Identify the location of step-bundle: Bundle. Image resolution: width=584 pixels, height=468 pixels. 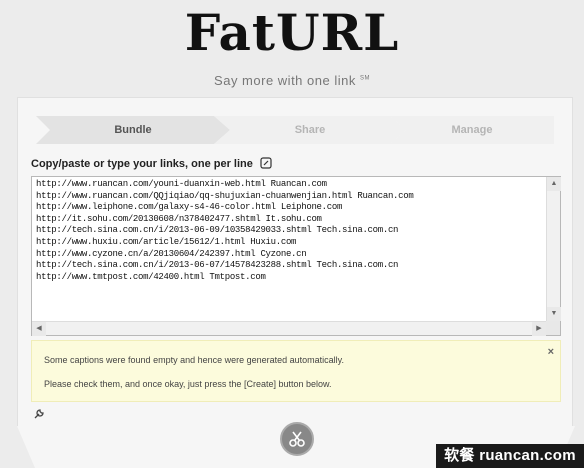
(133, 130).